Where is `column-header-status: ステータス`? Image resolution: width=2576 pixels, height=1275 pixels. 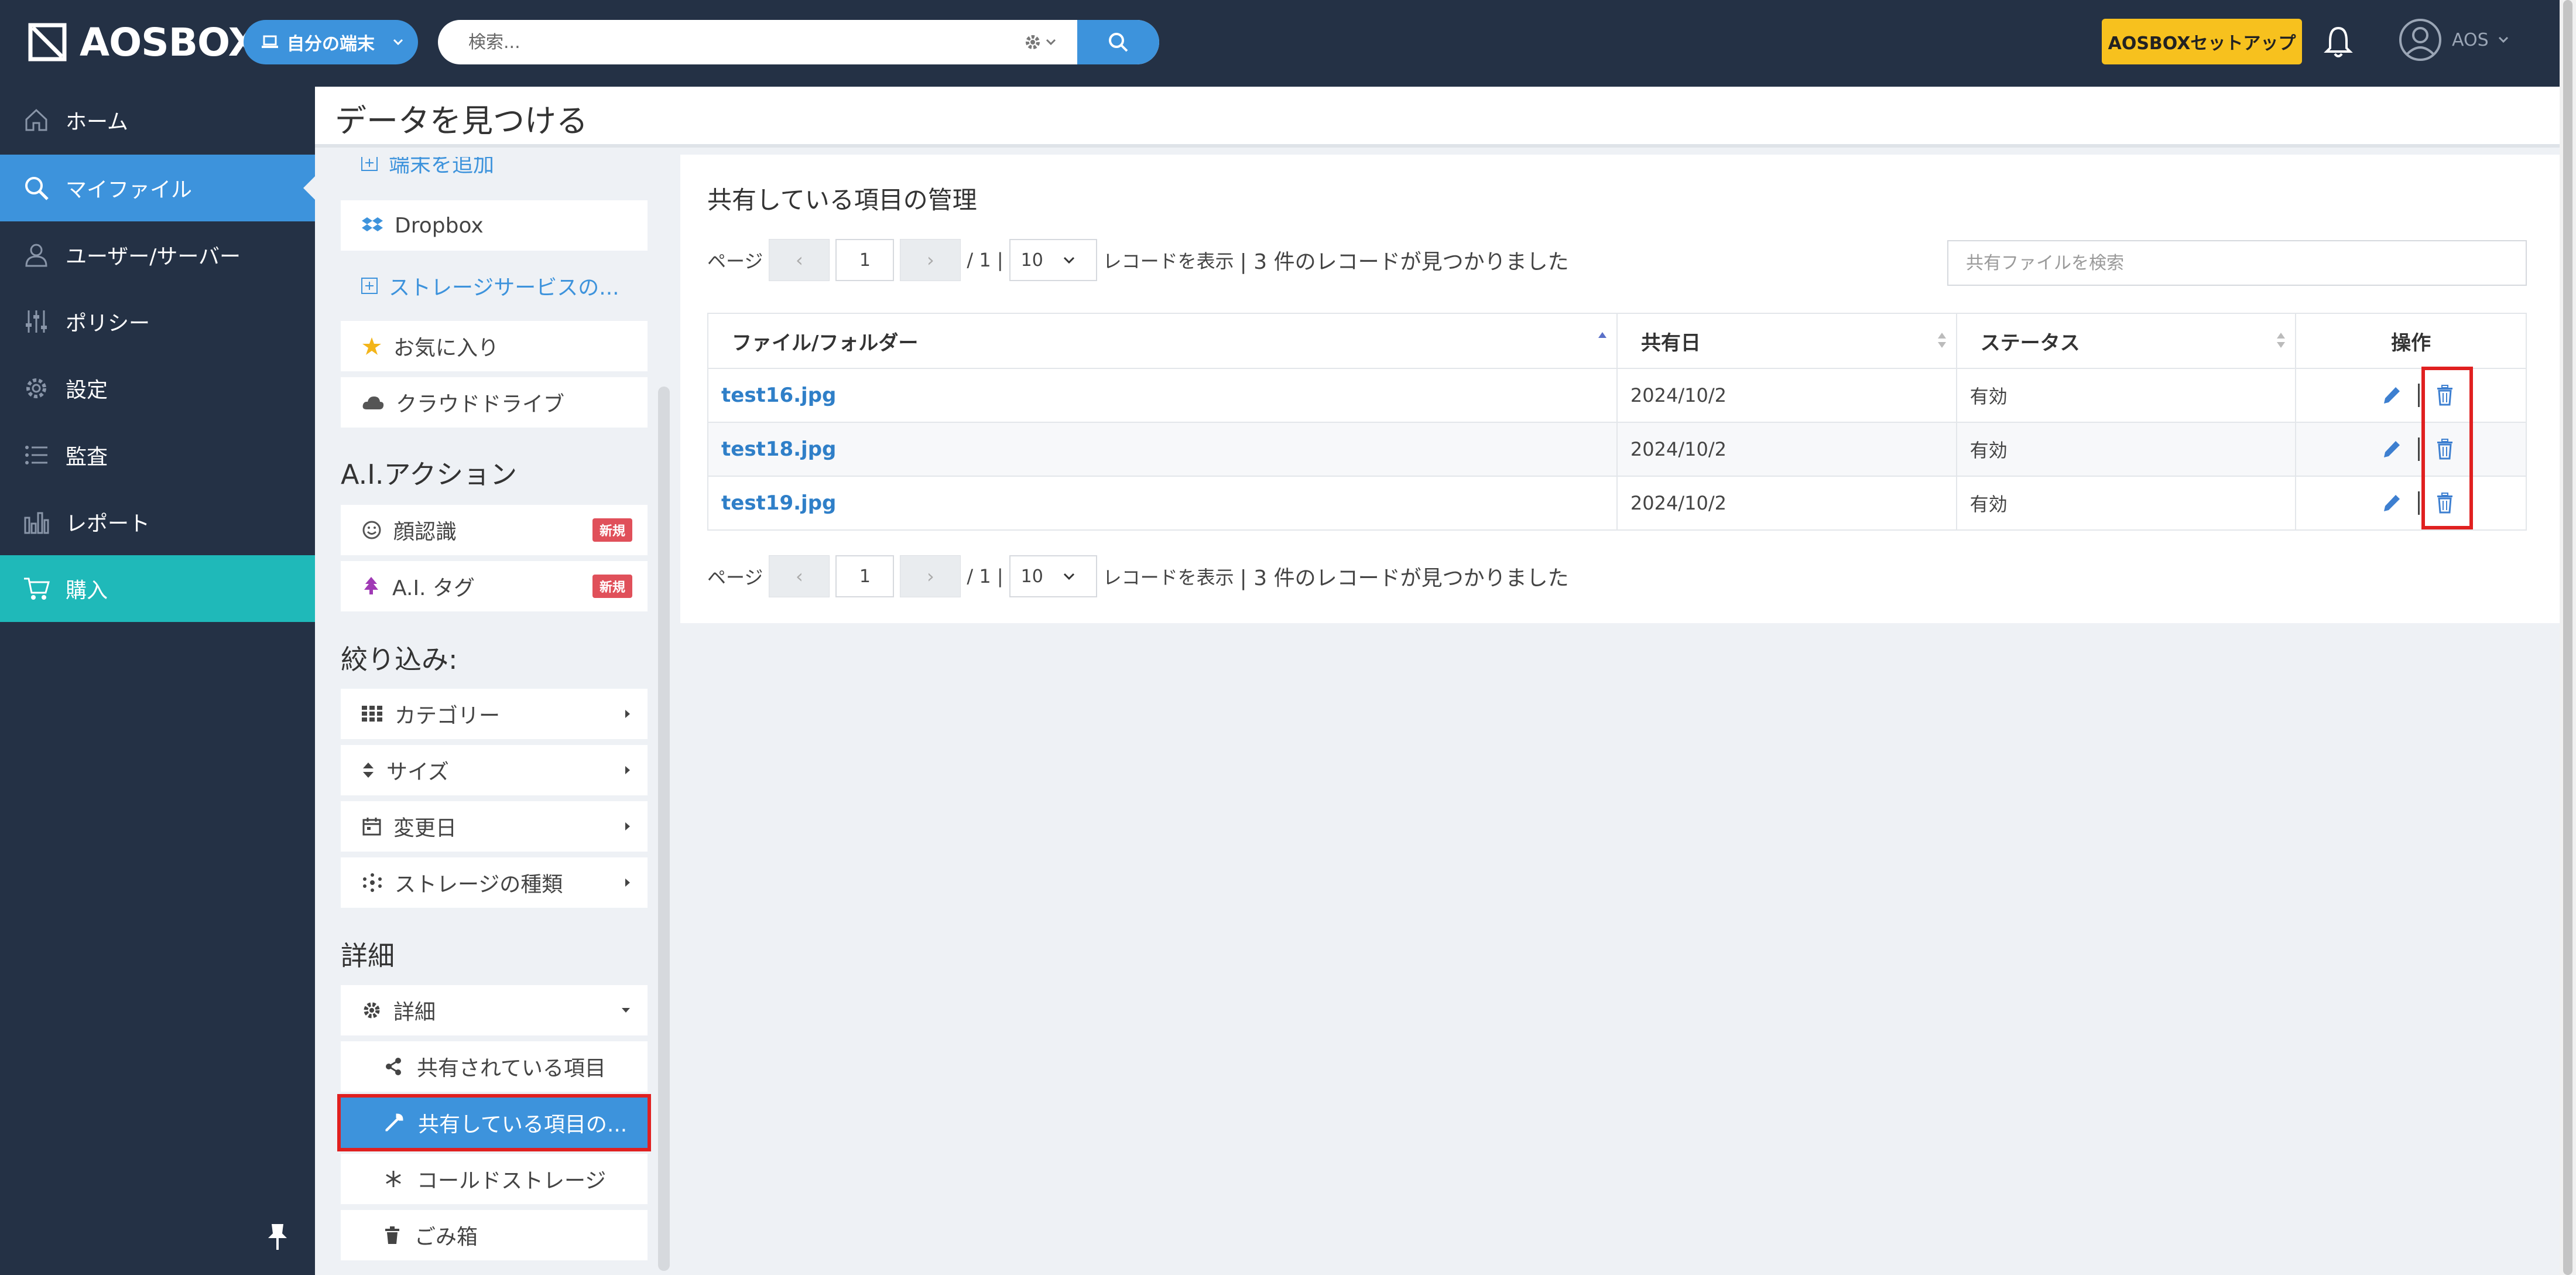
column-header-status: ステータス is located at coordinates (2126, 341).